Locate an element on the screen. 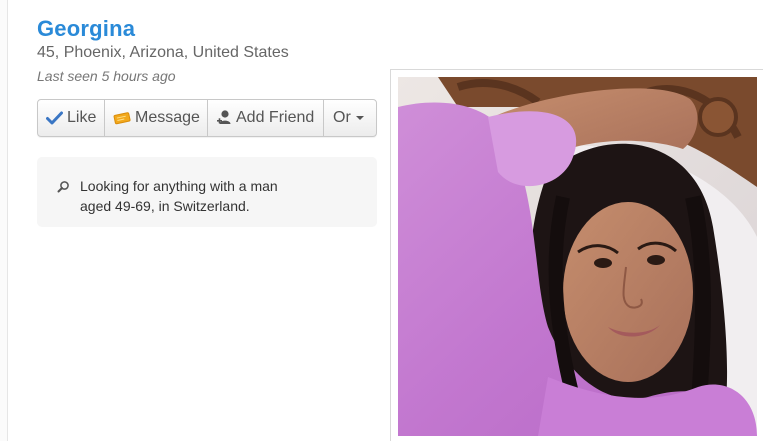 The width and height of the screenshot is (763, 441). ticket-icon is located at coordinates (122, 118).